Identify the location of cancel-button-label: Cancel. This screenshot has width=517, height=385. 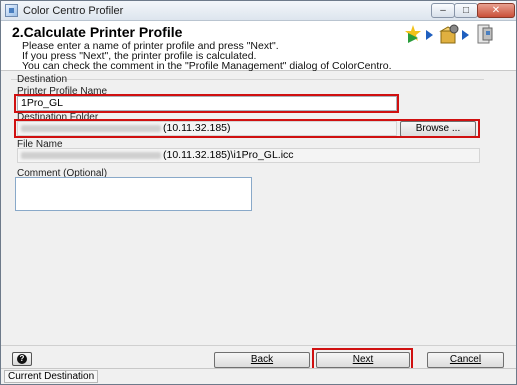
(465, 359).